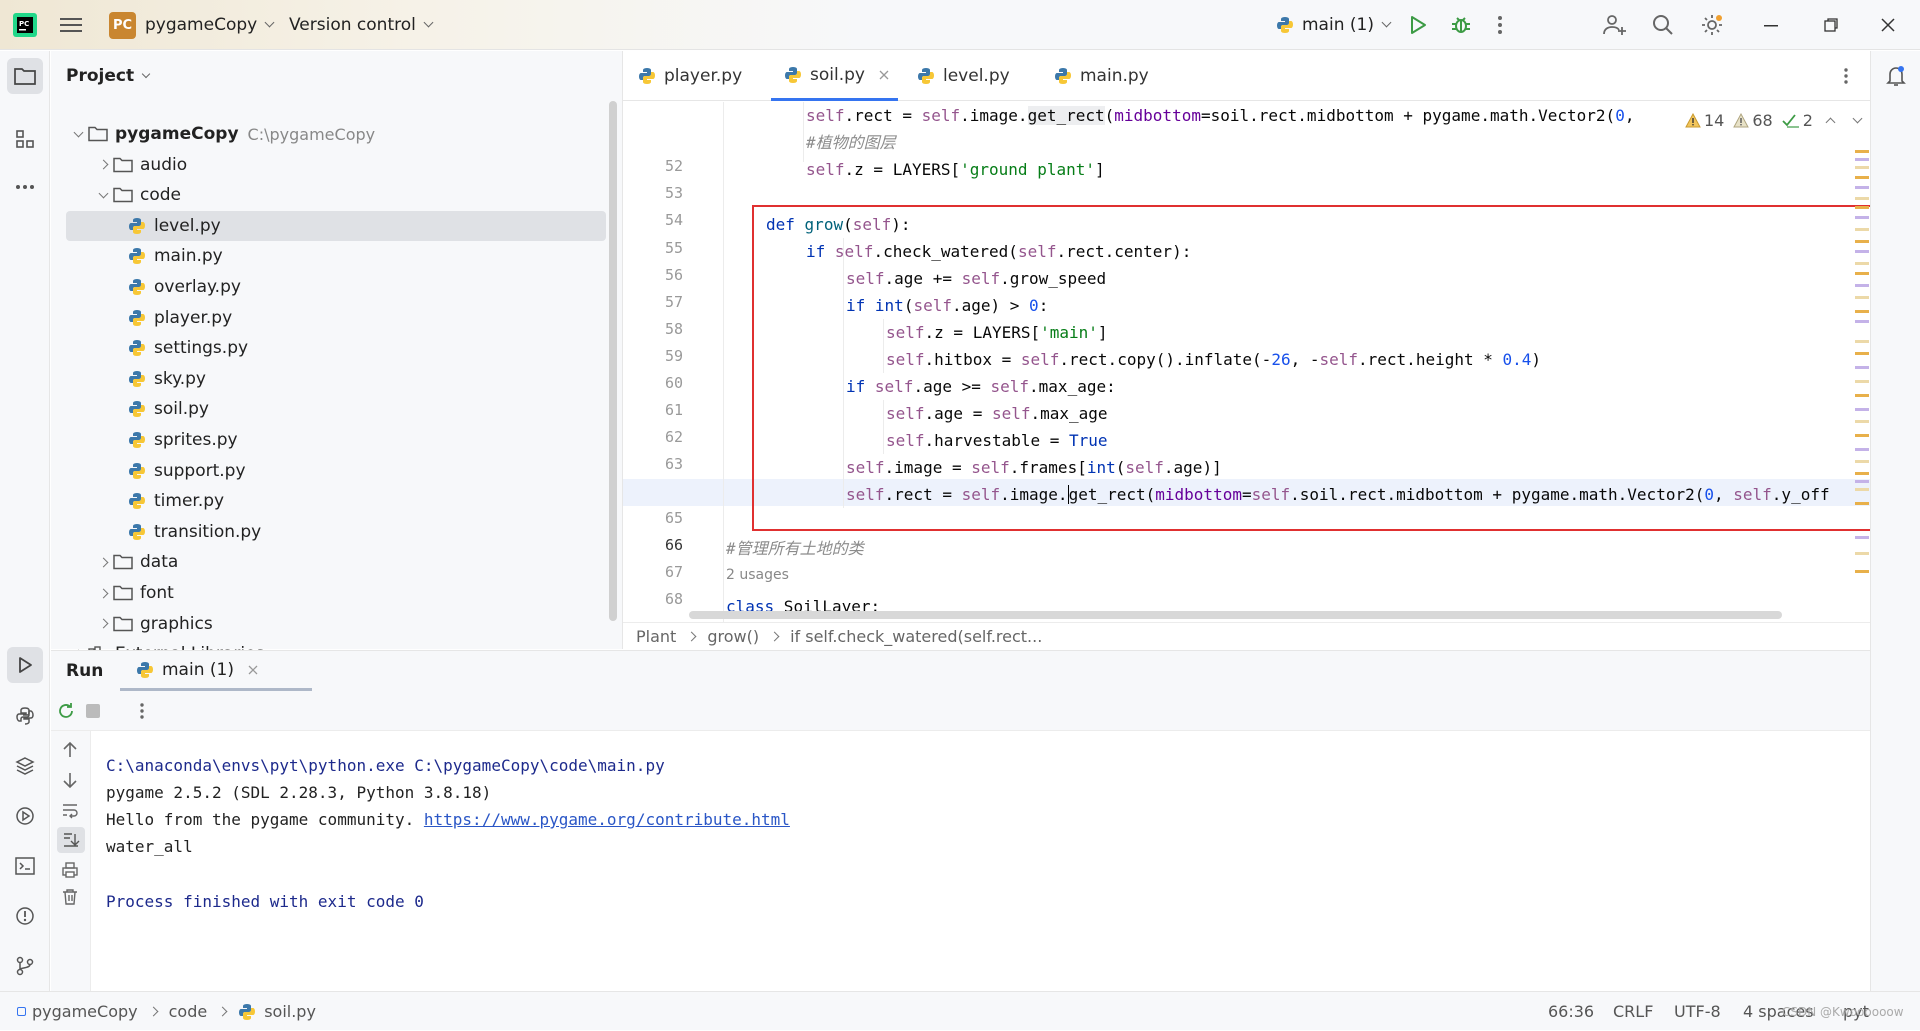 The height and width of the screenshot is (1031, 1920). What do you see at coordinates (1235, 615) in the screenshot?
I see `editor-horizontal-scrollbar` at bounding box center [1235, 615].